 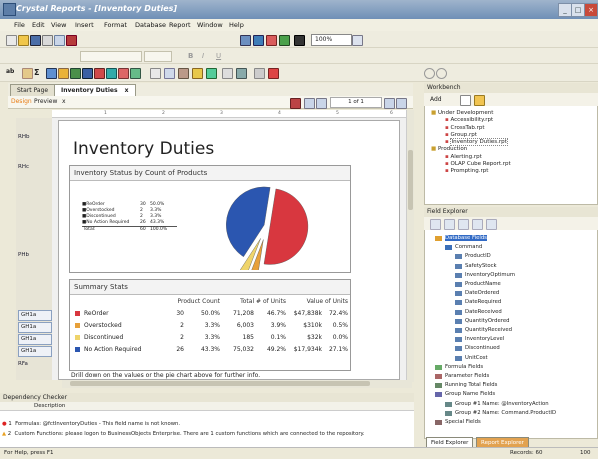 I want to click on help-icon, so click(x=357, y=40).